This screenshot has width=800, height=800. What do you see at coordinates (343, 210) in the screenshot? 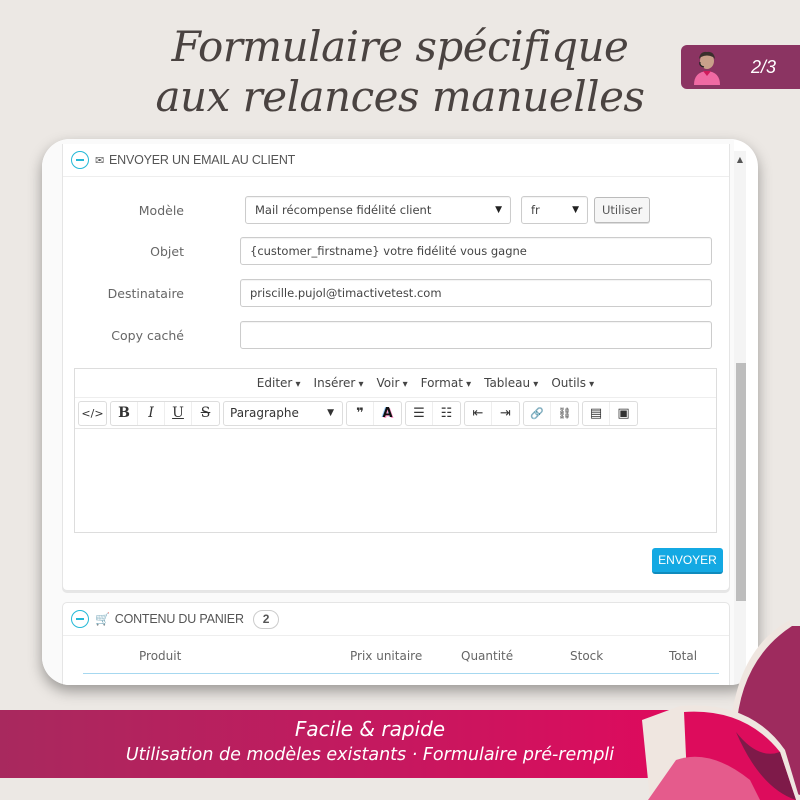
I see `template-select-value: Mail récompense fidélité client` at bounding box center [343, 210].